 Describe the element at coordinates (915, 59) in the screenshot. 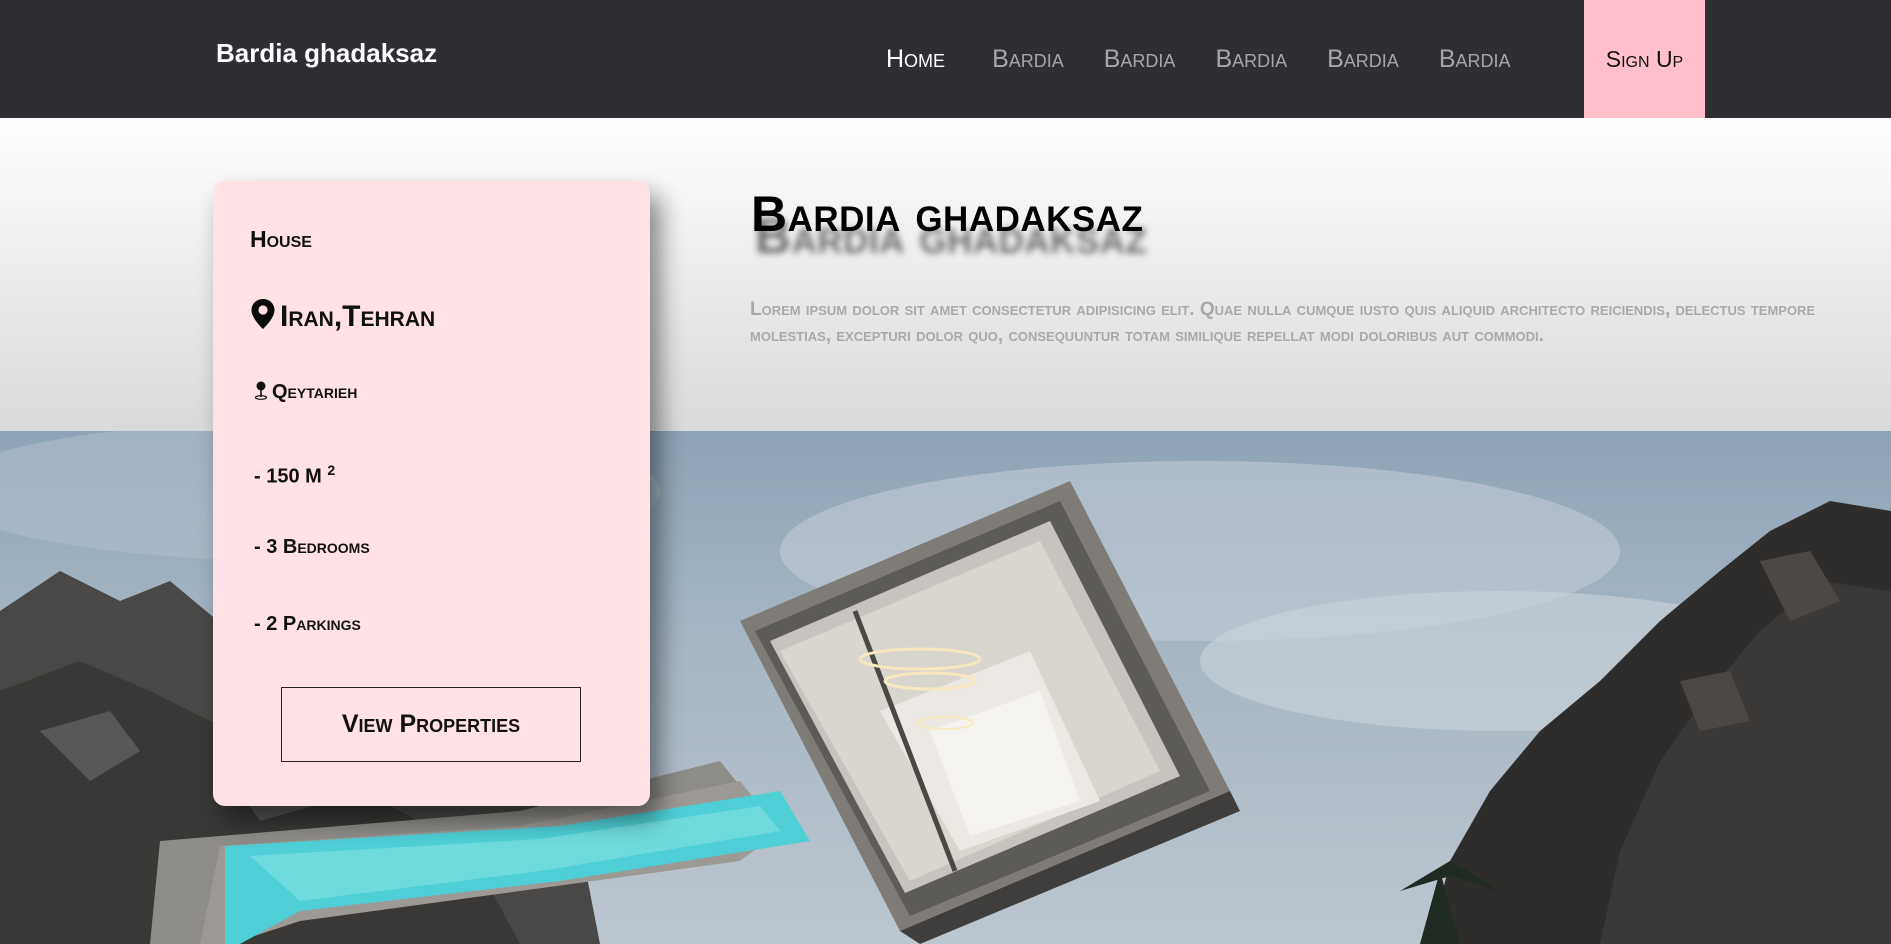

I see `nav-link-home: Home` at that location.